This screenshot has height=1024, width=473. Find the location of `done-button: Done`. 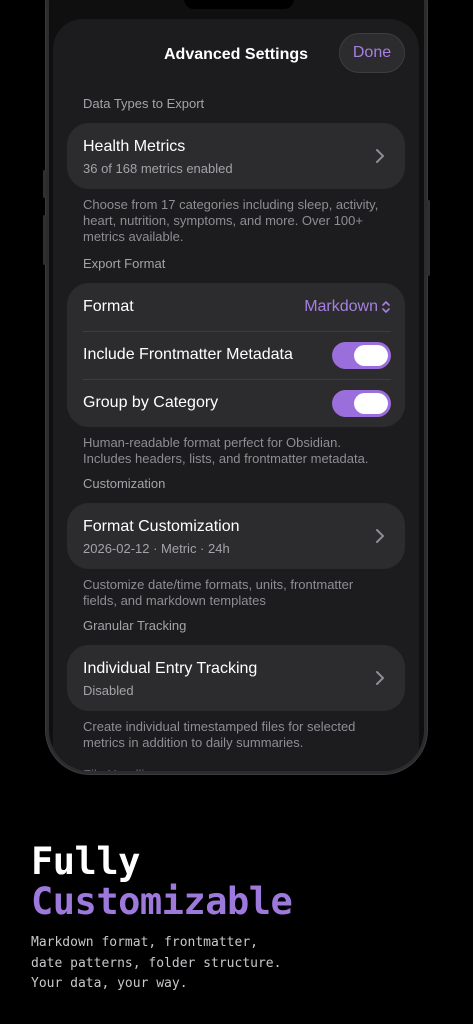

done-button: Done is located at coordinates (372, 53).